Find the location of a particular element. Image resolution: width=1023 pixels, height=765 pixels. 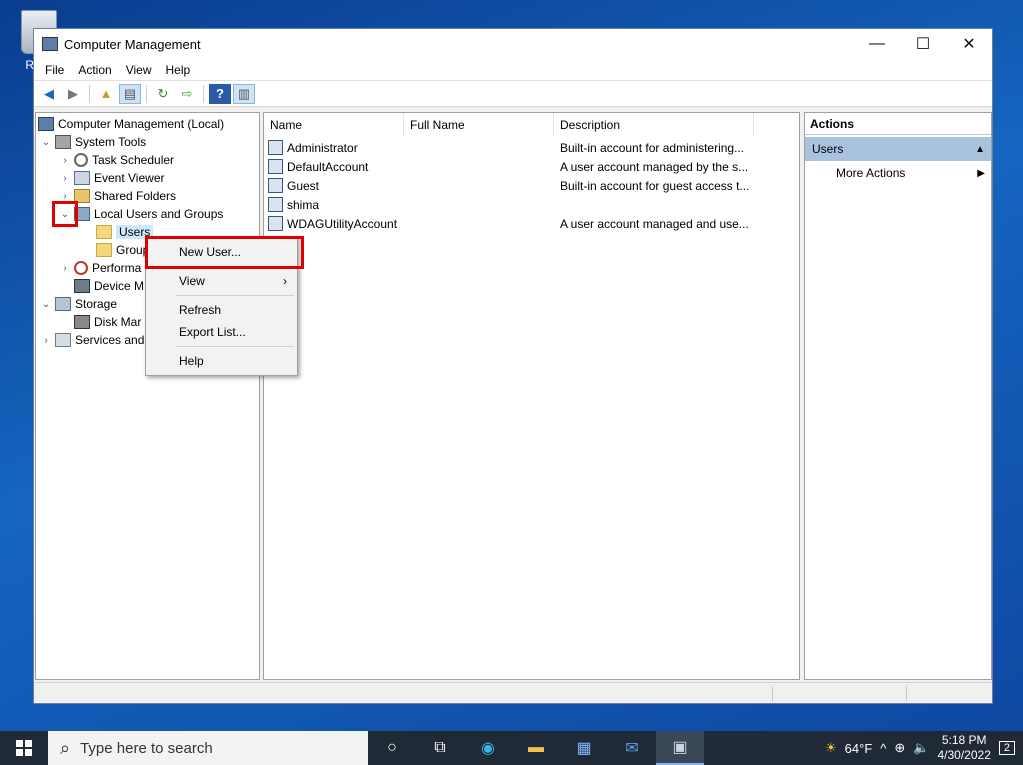

tree-node-event-viewer: › Event Viewer is located at coordinates (111, 178).